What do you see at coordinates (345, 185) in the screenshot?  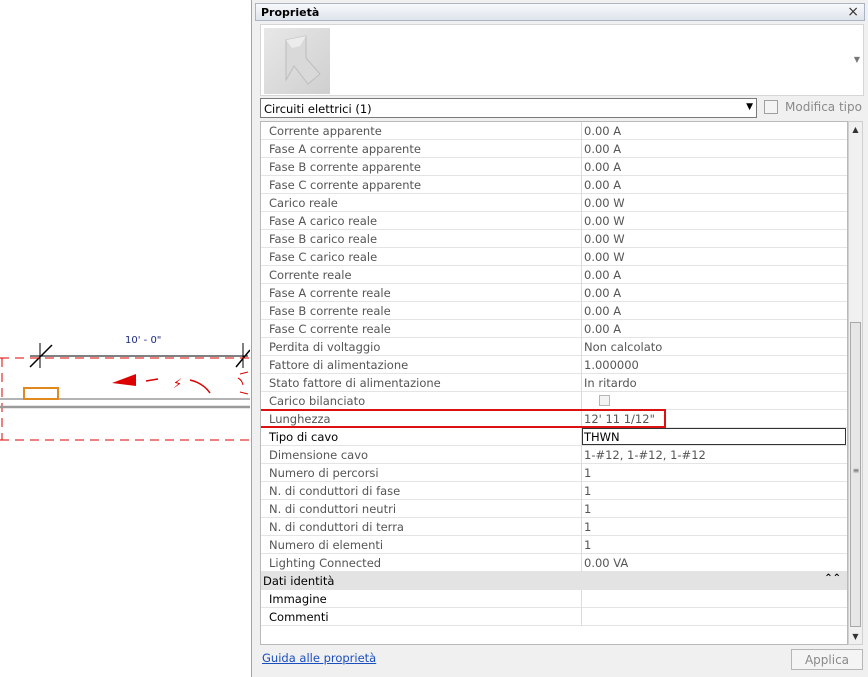 I see `property-name: Fase C corrente apparente` at bounding box center [345, 185].